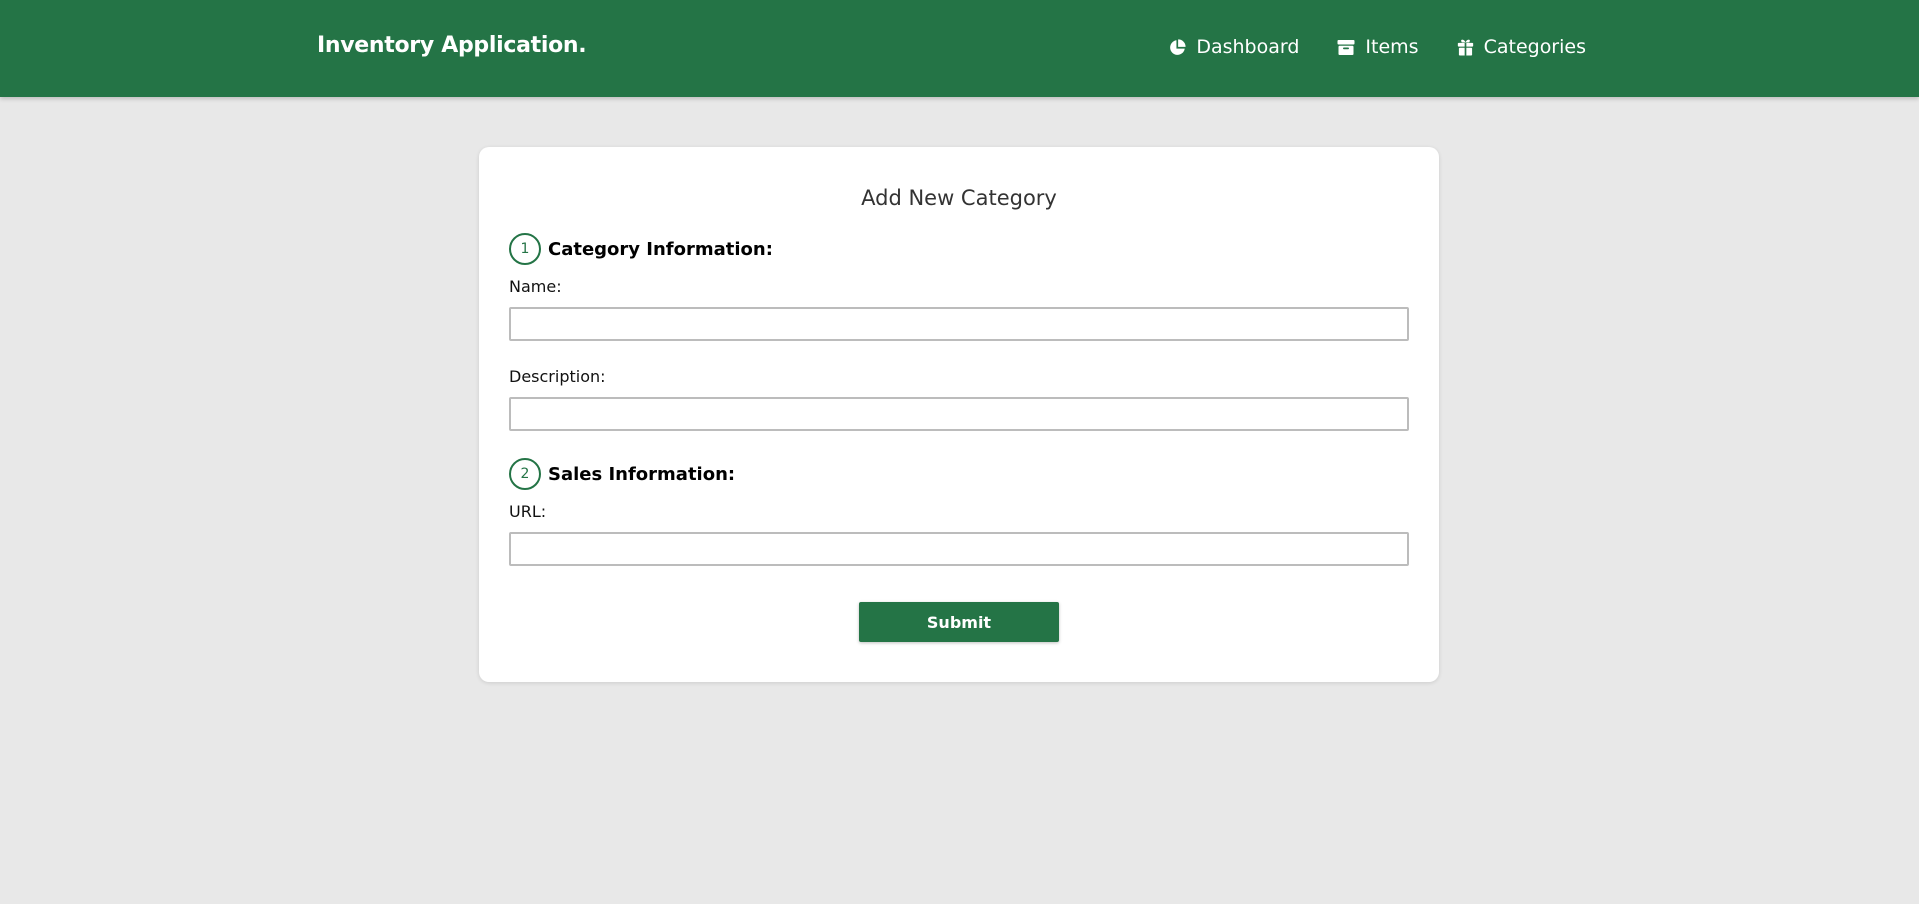 This screenshot has height=904, width=1919. What do you see at coordinates (1392, 47) in the screenshot?
I see `nav-item-label: Items` at bounding box center [1392, 47].